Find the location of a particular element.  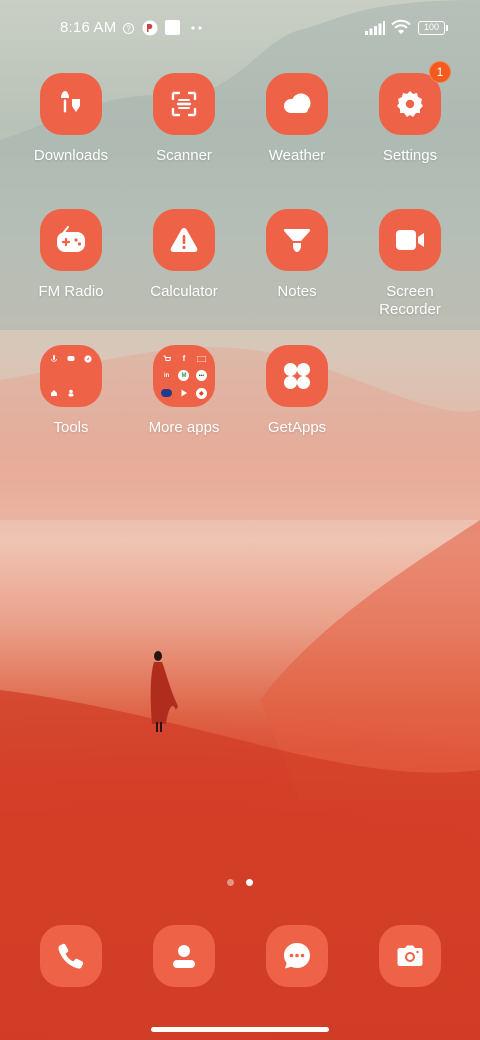

facebook-mini-icon: f is located at coordinates (184, 359).